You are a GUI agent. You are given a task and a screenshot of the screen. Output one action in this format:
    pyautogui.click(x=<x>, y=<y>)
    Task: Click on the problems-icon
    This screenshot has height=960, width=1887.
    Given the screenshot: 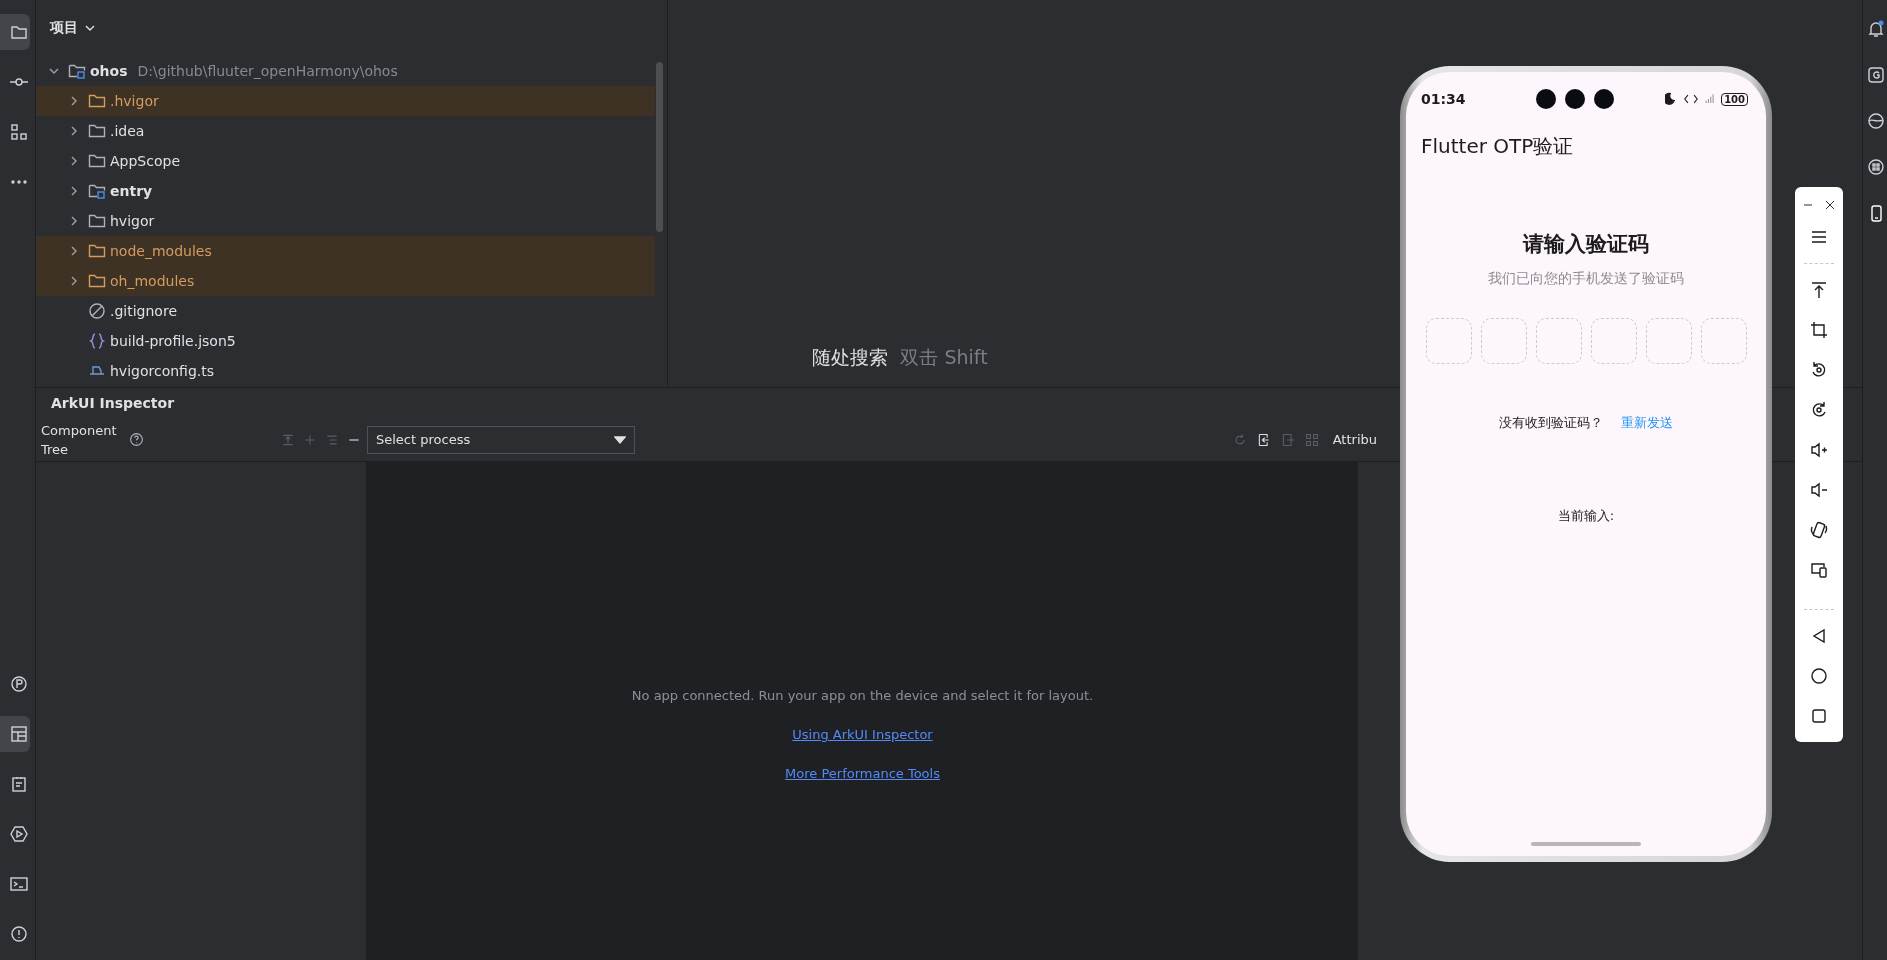 What is the action you would take?
    pyautogui.click(x=19, y=934)
    